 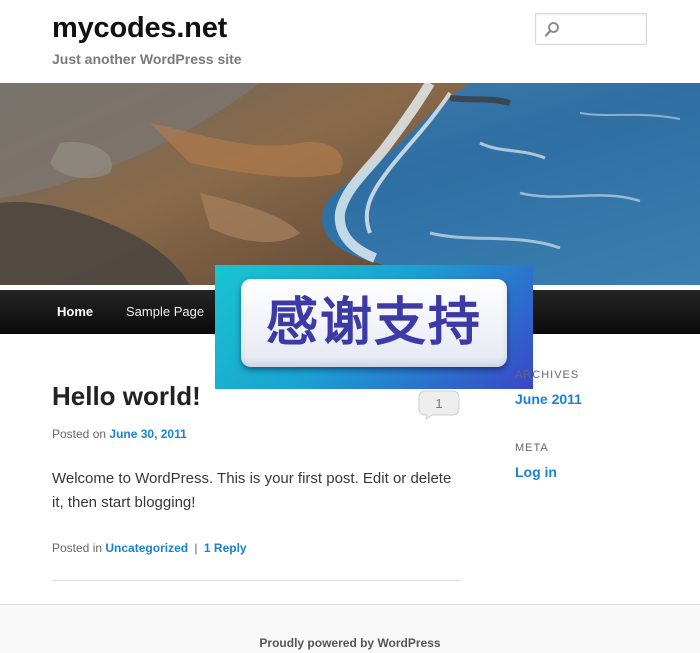 I want to click on post-divider, so click(x=256, y=580).